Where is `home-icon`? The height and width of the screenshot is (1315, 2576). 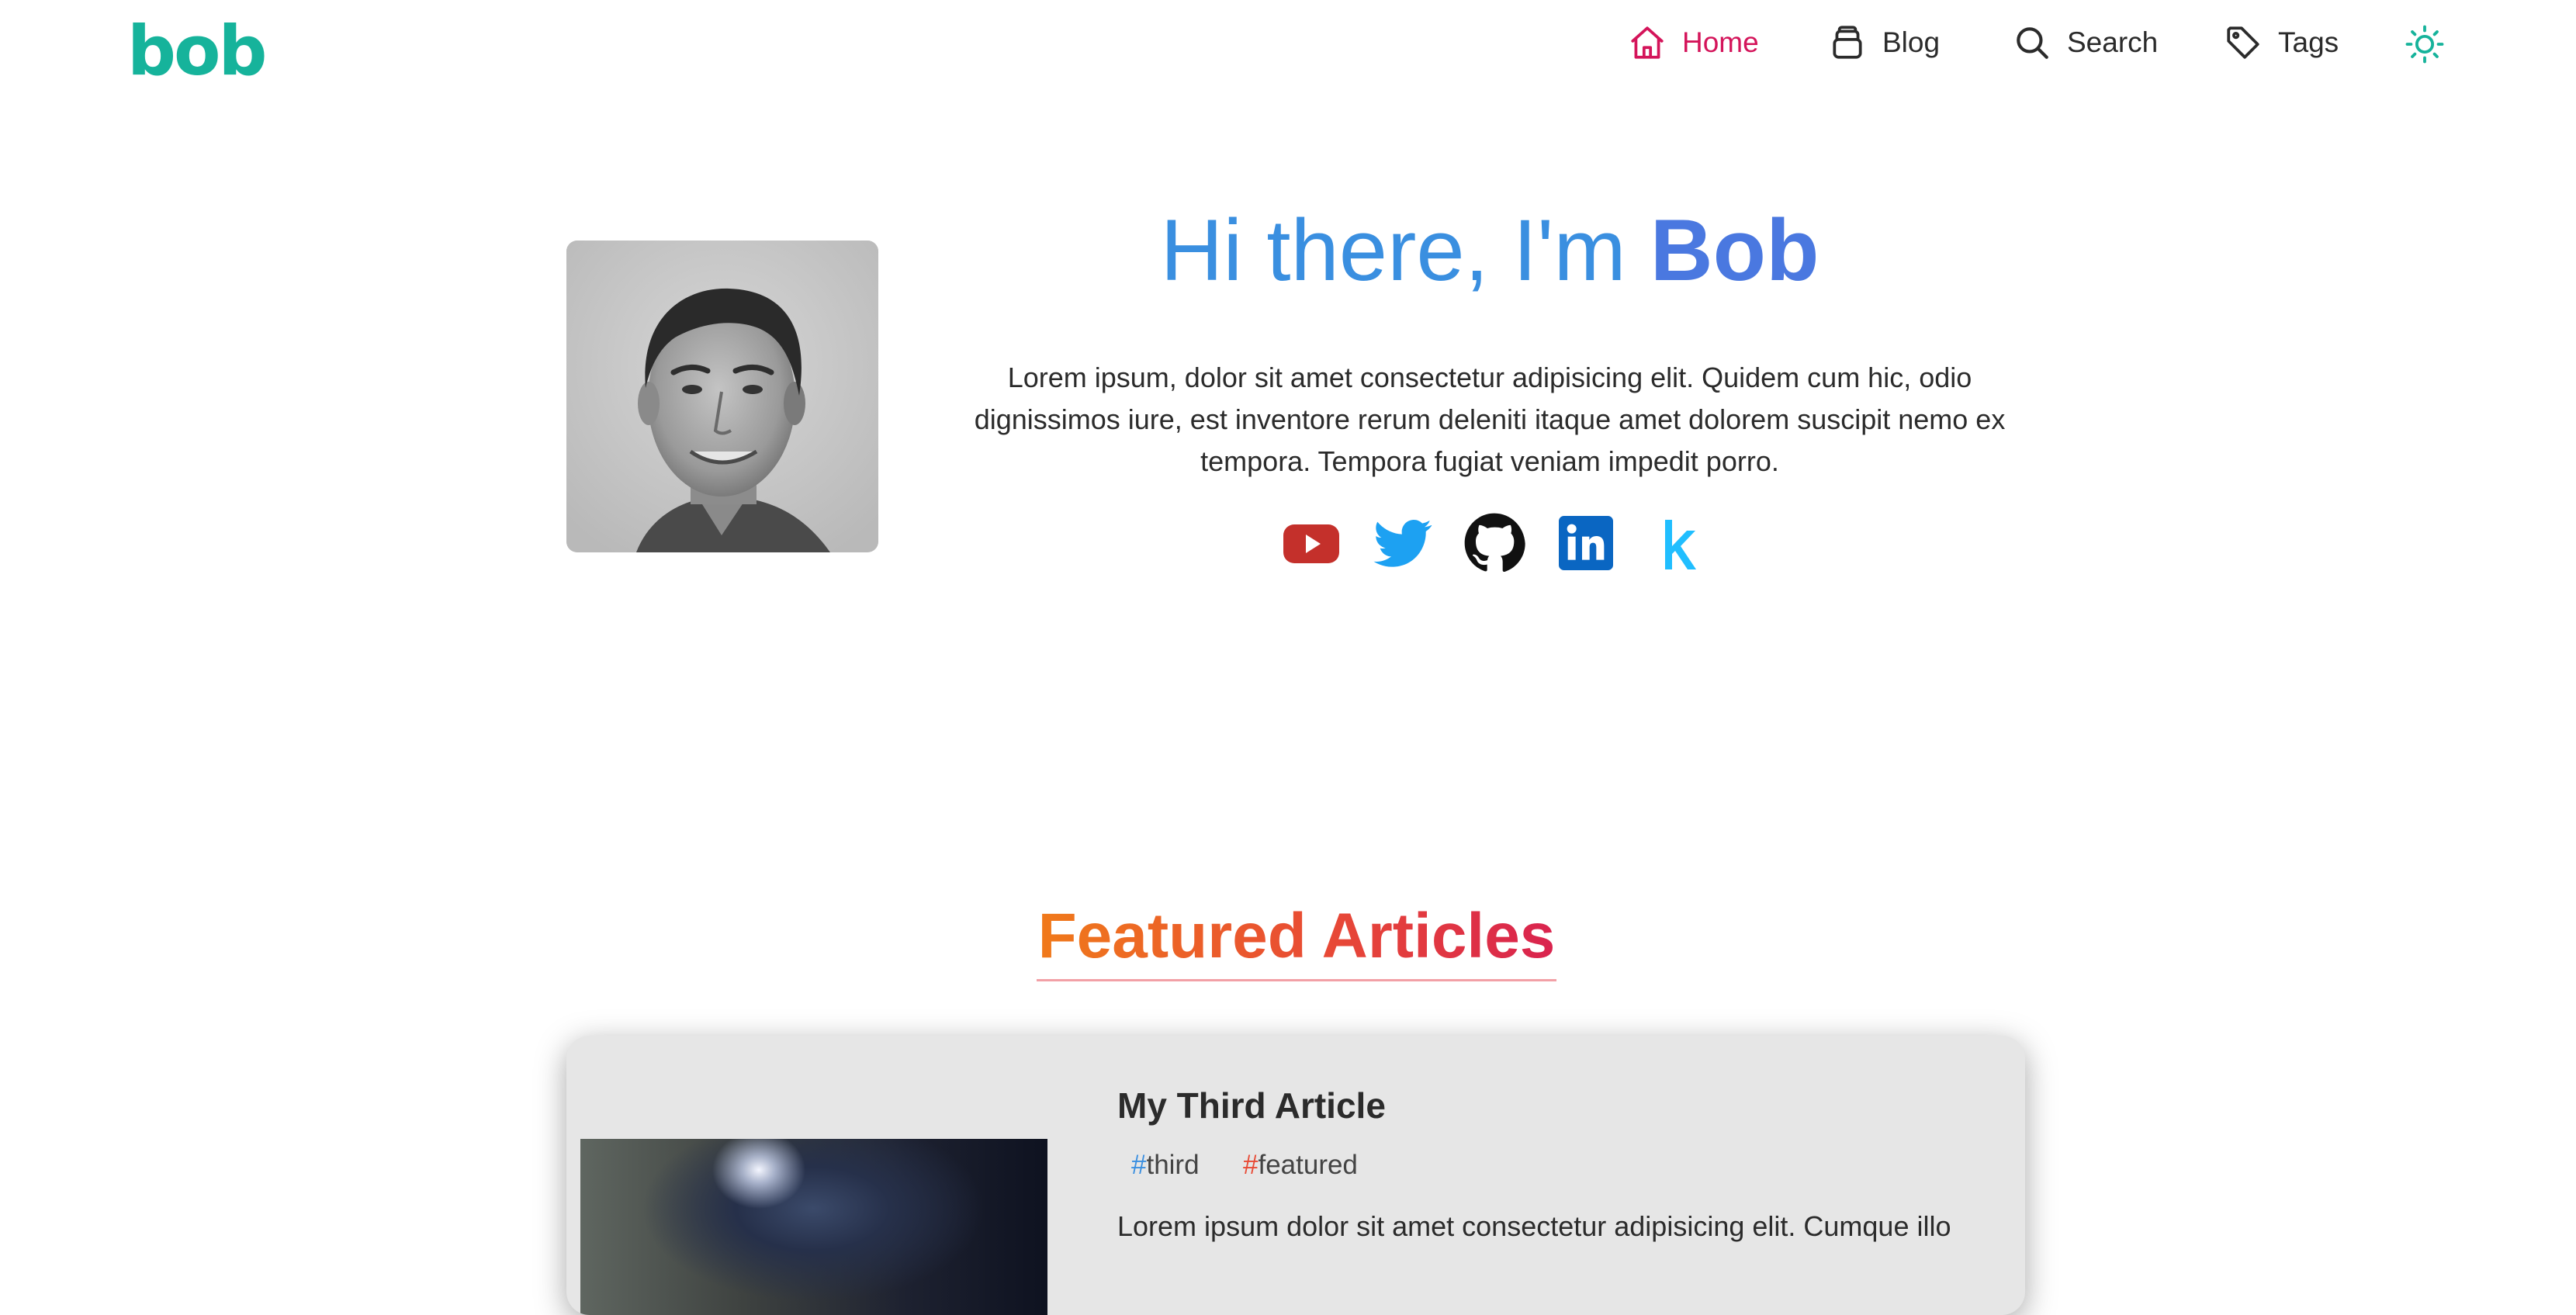
home-icon is located at coordinates (1647, 42).